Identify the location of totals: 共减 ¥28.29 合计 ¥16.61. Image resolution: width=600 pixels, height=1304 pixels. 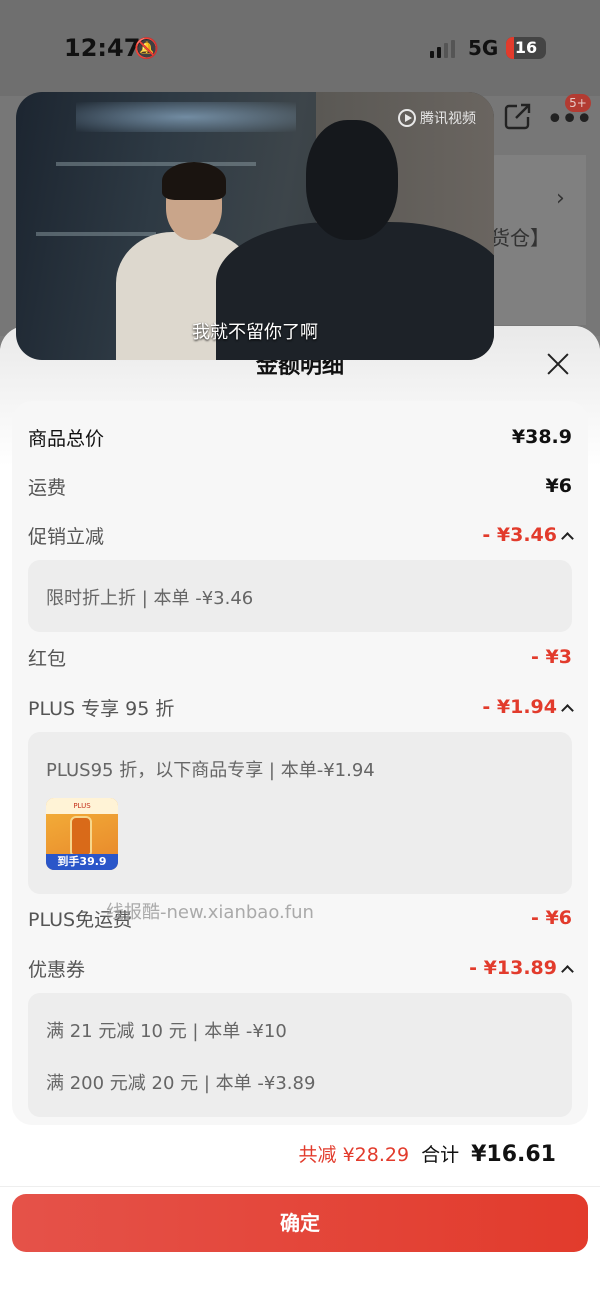
(427, 1153).